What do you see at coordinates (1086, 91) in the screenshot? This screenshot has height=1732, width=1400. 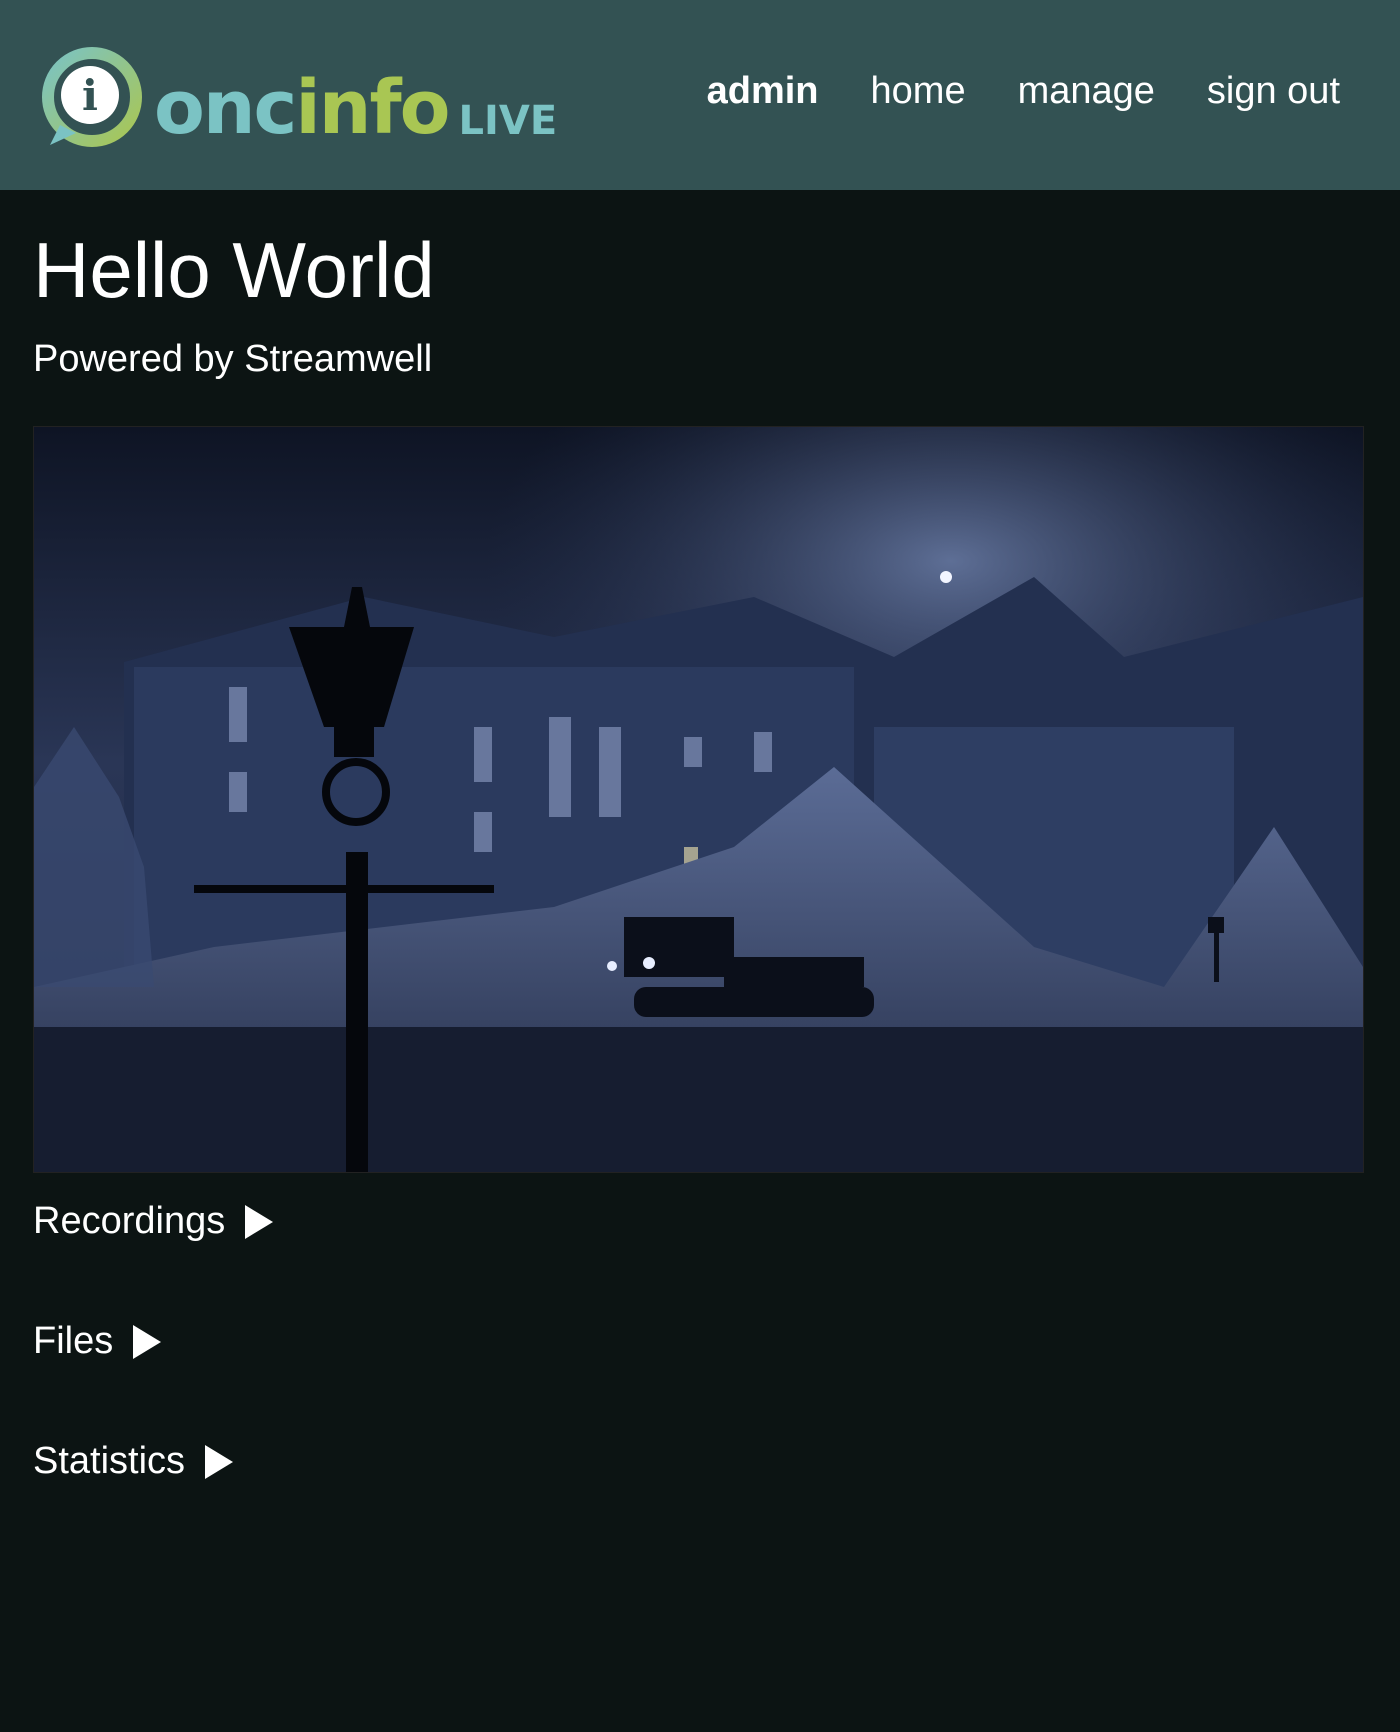 I see `nav-manage-link: manage` at bounding box center [1086, 91].